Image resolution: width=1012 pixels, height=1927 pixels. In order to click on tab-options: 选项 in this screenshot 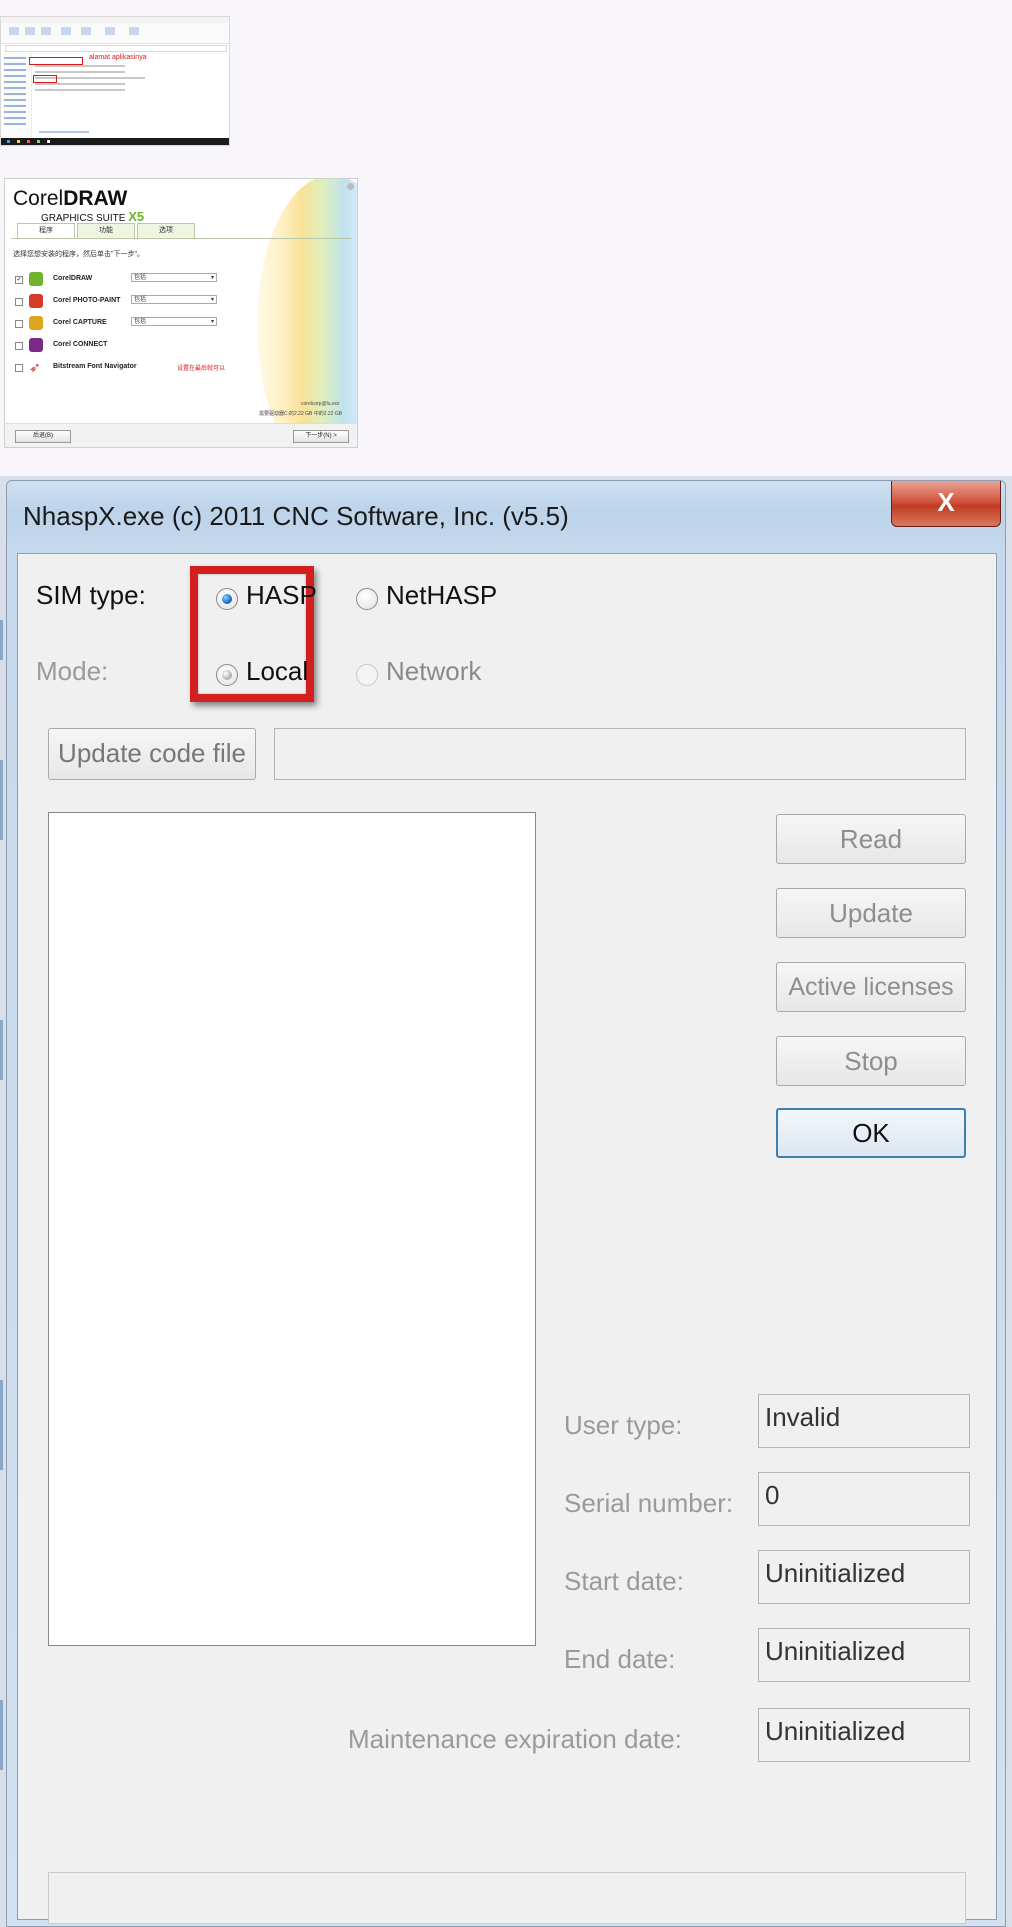, I will do `click(166, 231)`.